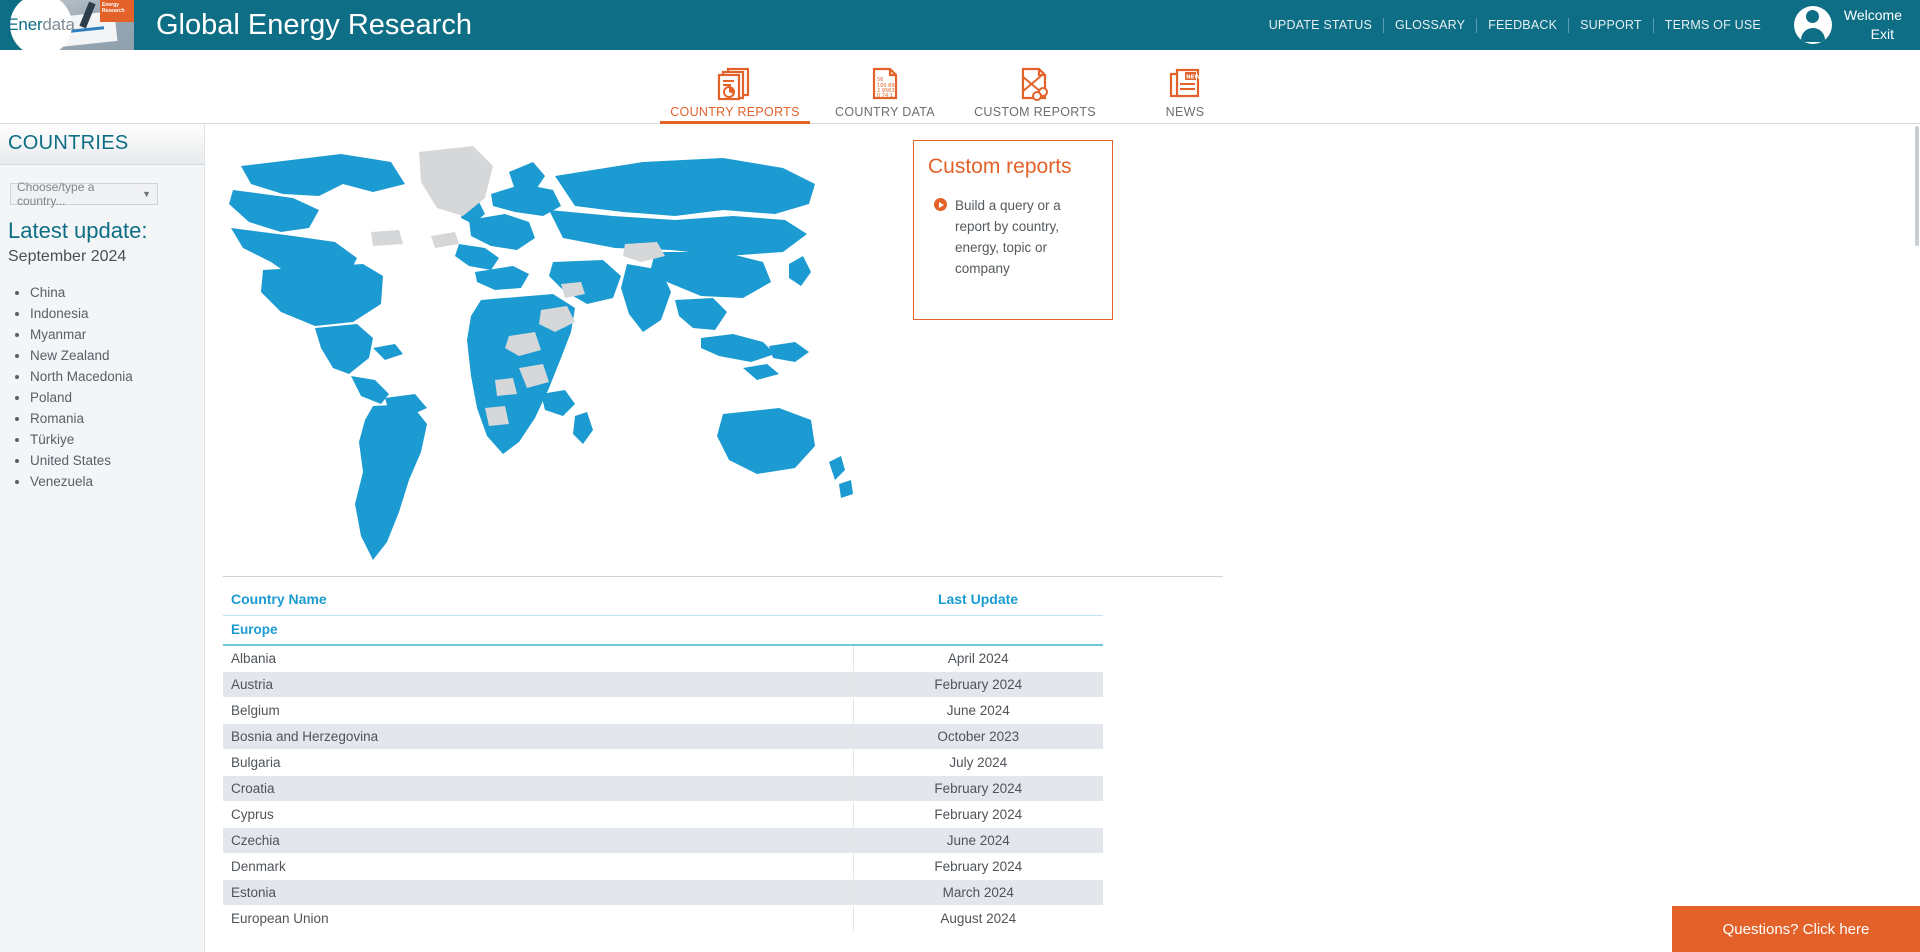 The height and width of the screenshot is (952, 1920). Describe the element at coordinates (41, 24) in the screenshot. I see `logo-text: Enerdata` at that location.